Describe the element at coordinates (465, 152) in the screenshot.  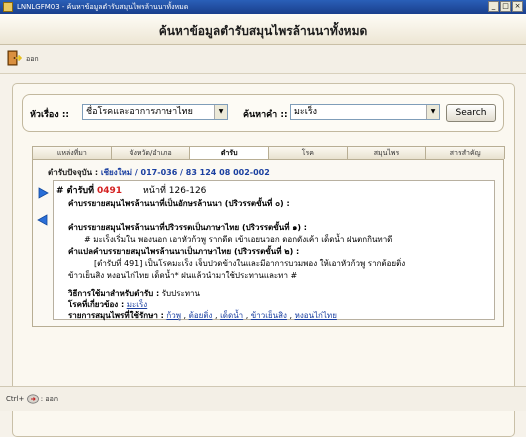
I see `tab-substance: สารสำคัญ` at that location.